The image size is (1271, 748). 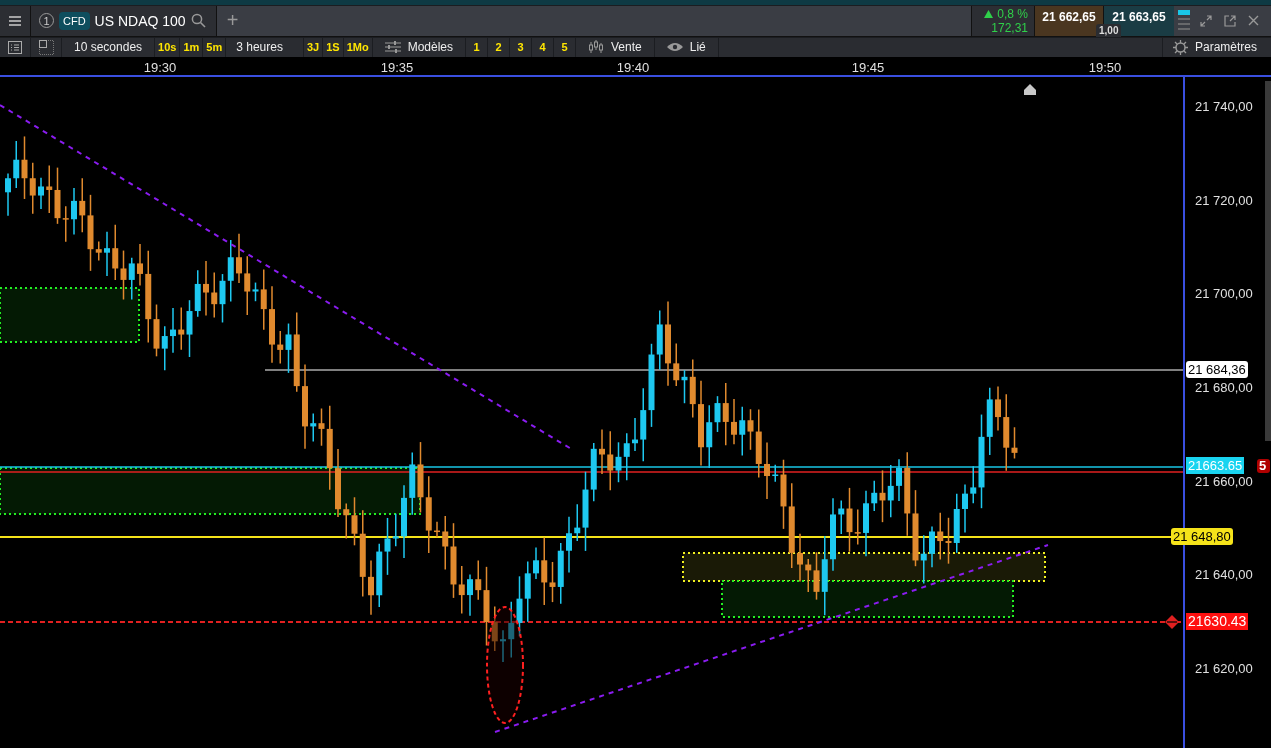 I want to click on popout-icon, so click(x=1230, y=20).